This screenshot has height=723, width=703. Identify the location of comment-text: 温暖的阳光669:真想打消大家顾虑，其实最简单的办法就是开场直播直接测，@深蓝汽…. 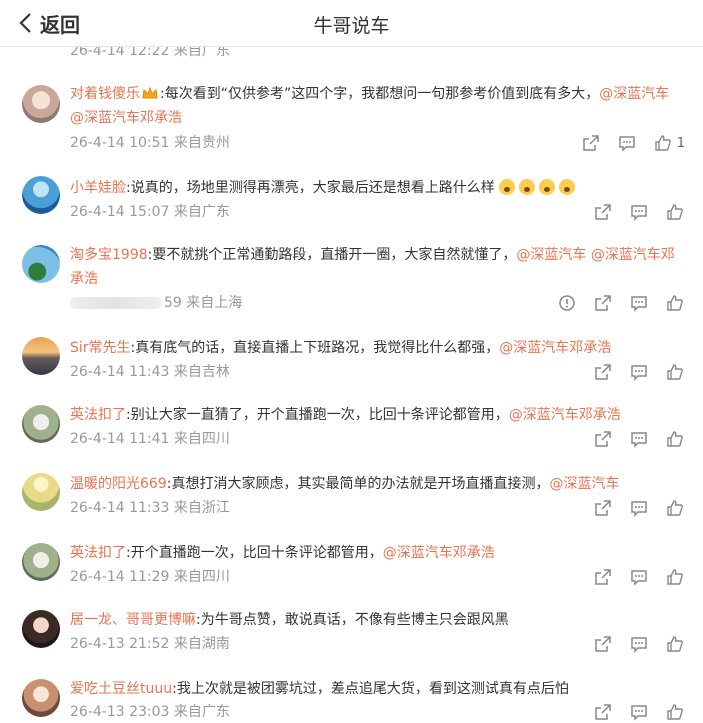
(345, 484).